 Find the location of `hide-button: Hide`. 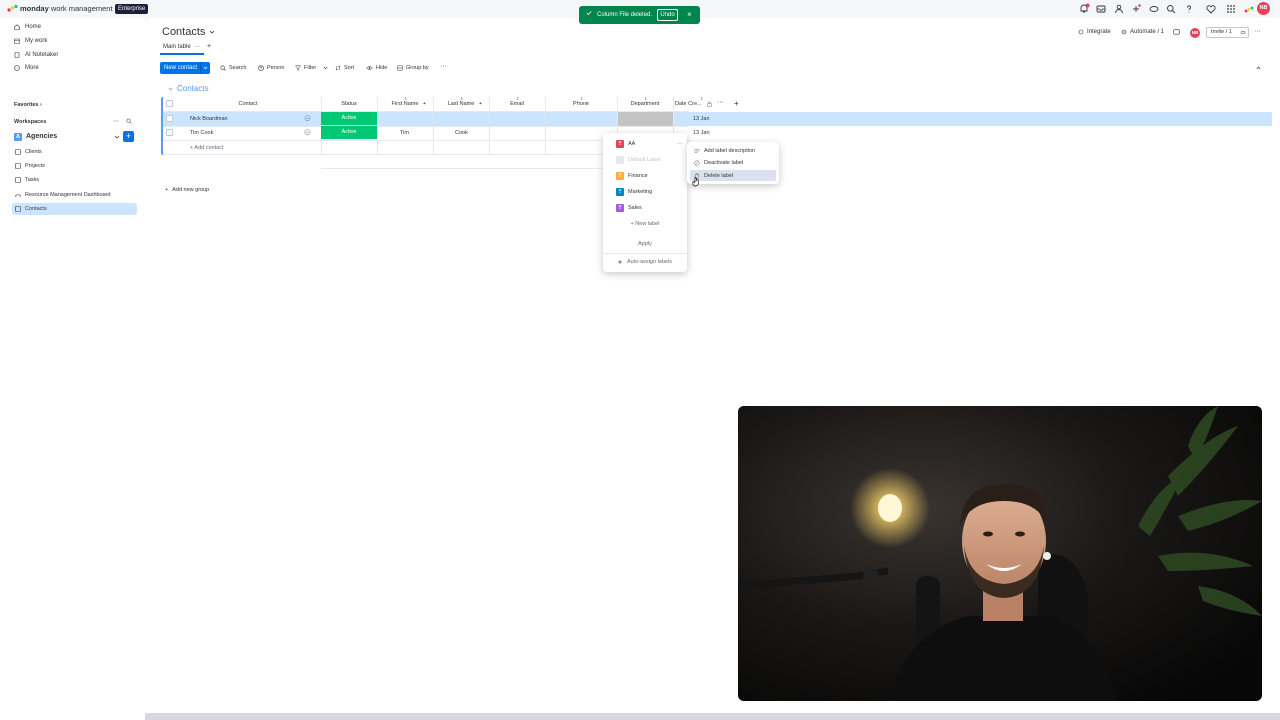

hide-button: Hide is located at coordinates (376, 68).